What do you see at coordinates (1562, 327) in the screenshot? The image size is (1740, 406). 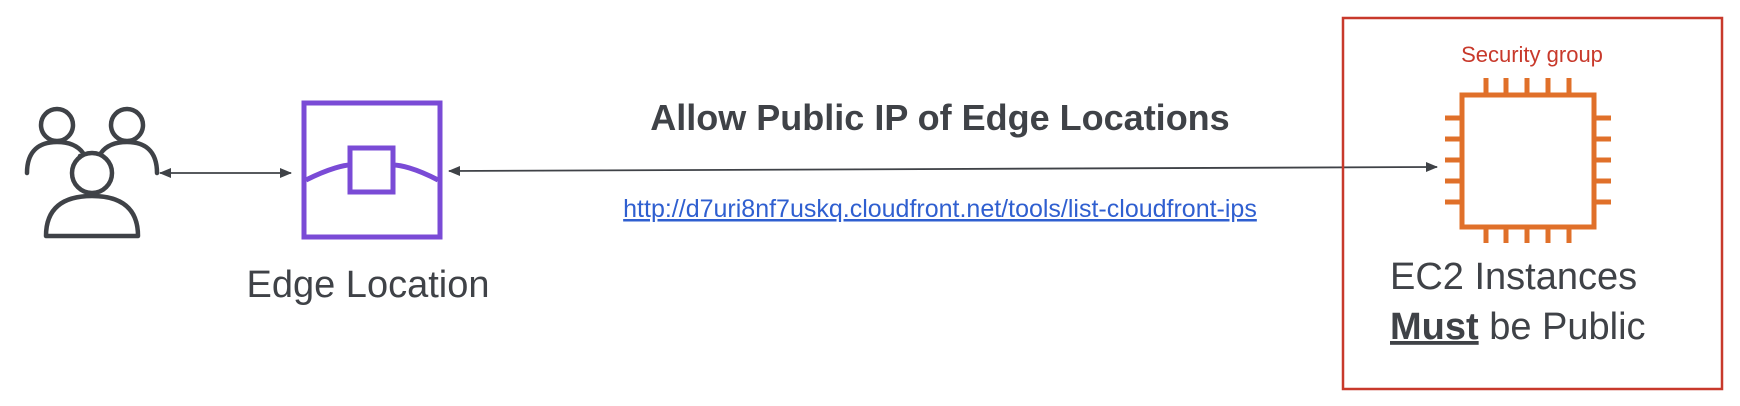 I see `be-public-text: be Public` at bounding box center [1562, 327].